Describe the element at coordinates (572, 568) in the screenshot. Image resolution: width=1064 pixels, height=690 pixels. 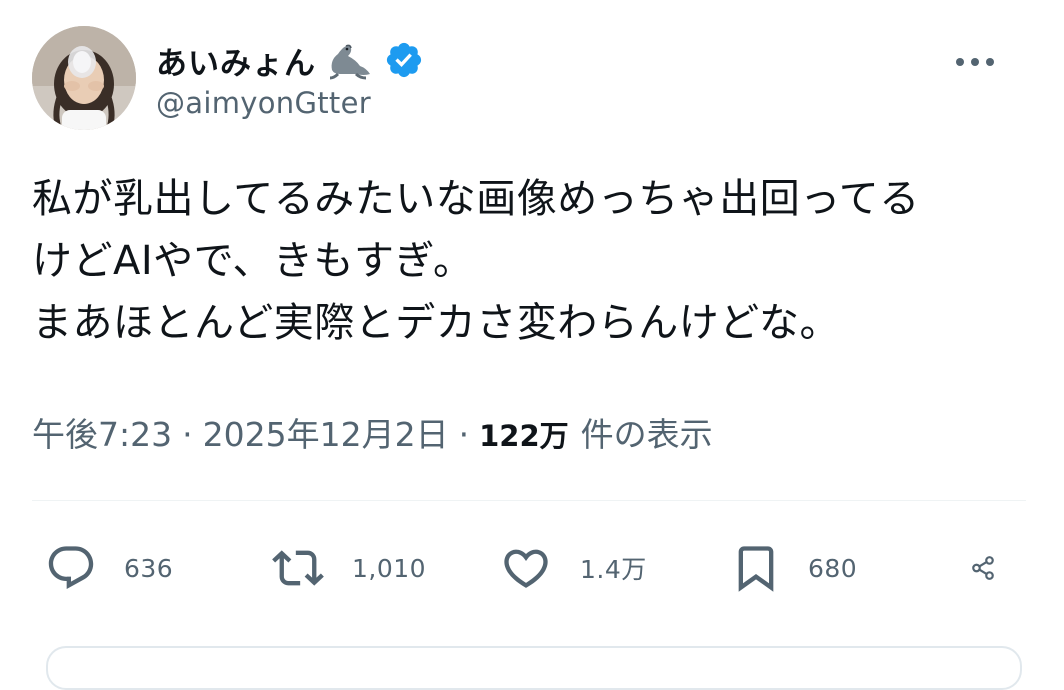
I see `like-button: 1.4万` at that location.